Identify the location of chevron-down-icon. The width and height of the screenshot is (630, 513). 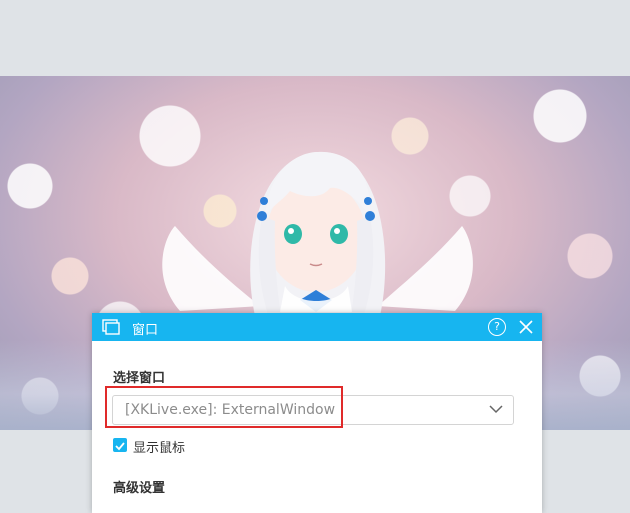
(496, 409).